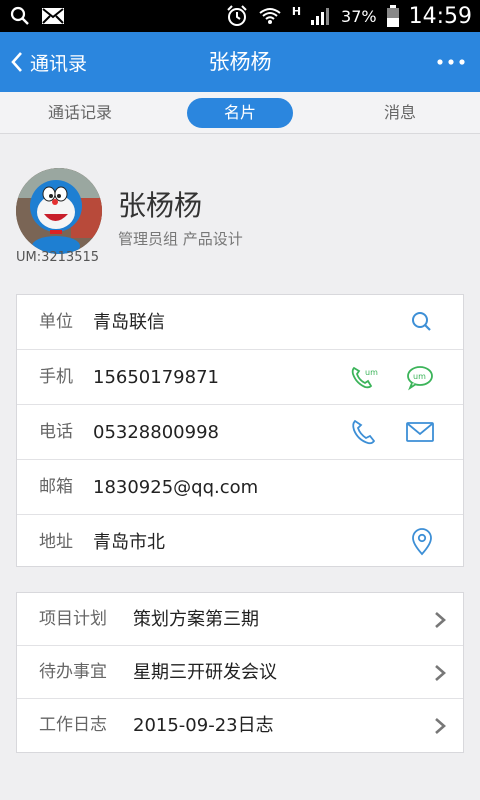  I want to click on info-value: 青岛市北, so click(129, 542).